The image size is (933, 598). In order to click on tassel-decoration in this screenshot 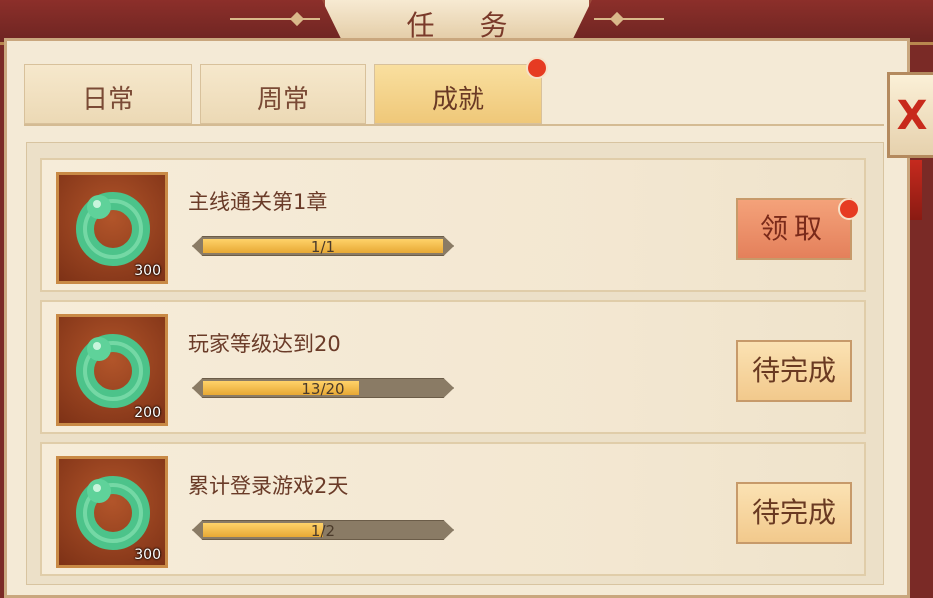, I will do `click(916, 190)`.